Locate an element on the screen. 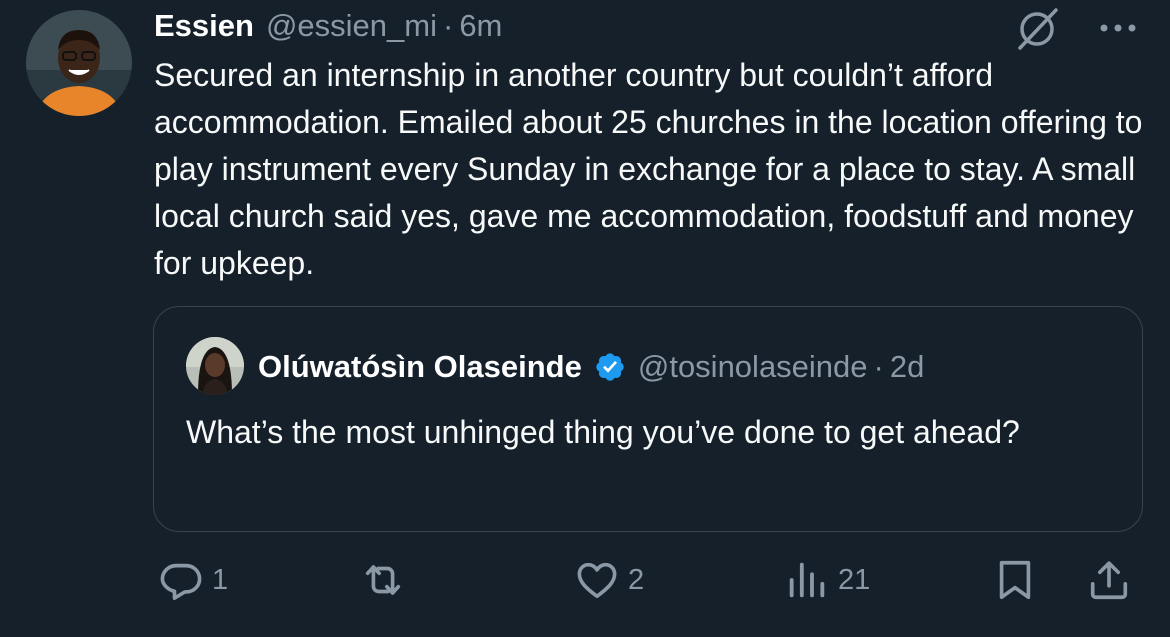 The height and width of the screenshot is (637, 1170). quoted-author-avatar-image is located at coordinates (215, 366).